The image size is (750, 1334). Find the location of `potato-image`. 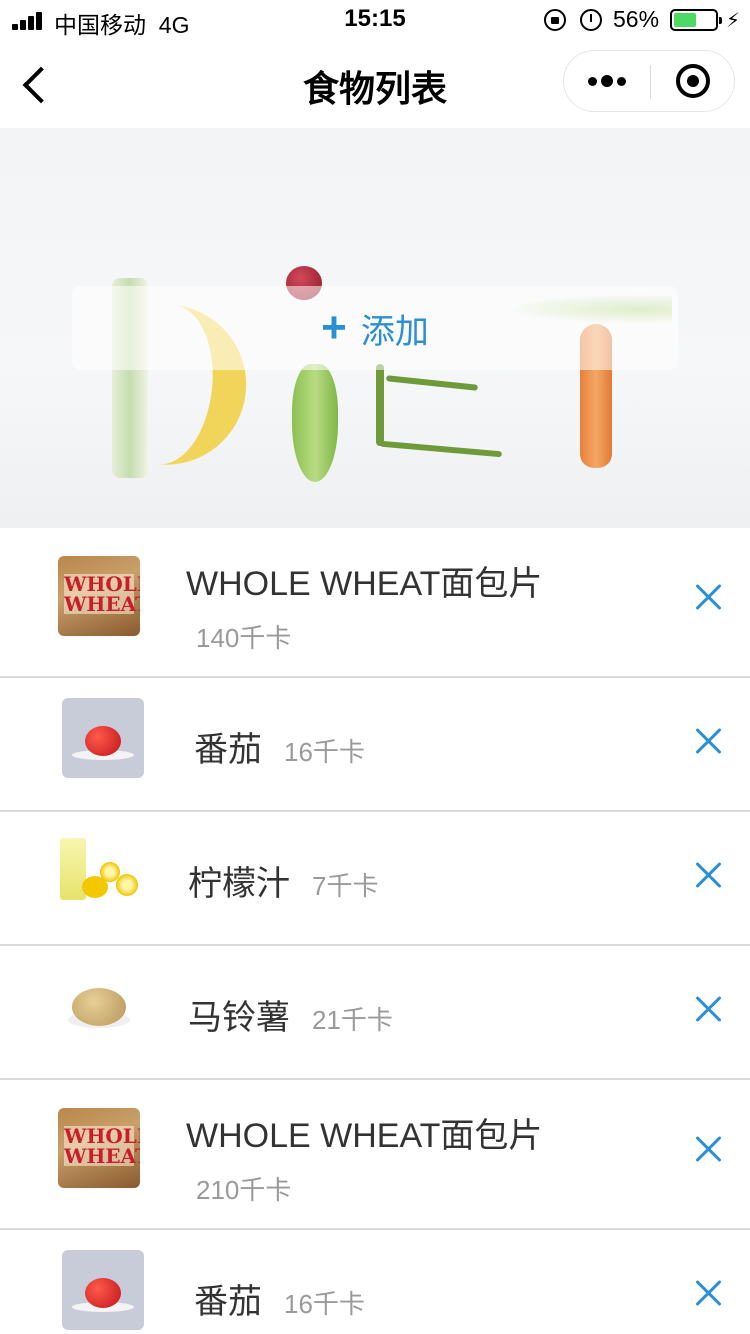

potato-image is located at coordinates (99, 1006).